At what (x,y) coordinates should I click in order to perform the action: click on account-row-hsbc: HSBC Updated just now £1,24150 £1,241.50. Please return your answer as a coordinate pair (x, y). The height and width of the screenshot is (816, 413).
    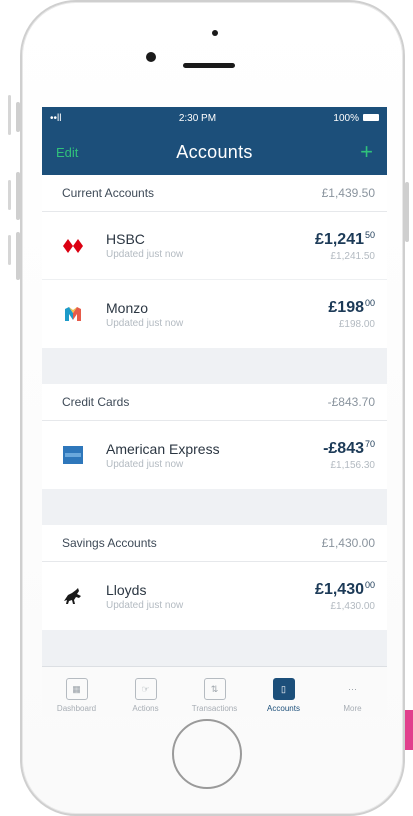
    Looking at the image, I should click on (214, 246).